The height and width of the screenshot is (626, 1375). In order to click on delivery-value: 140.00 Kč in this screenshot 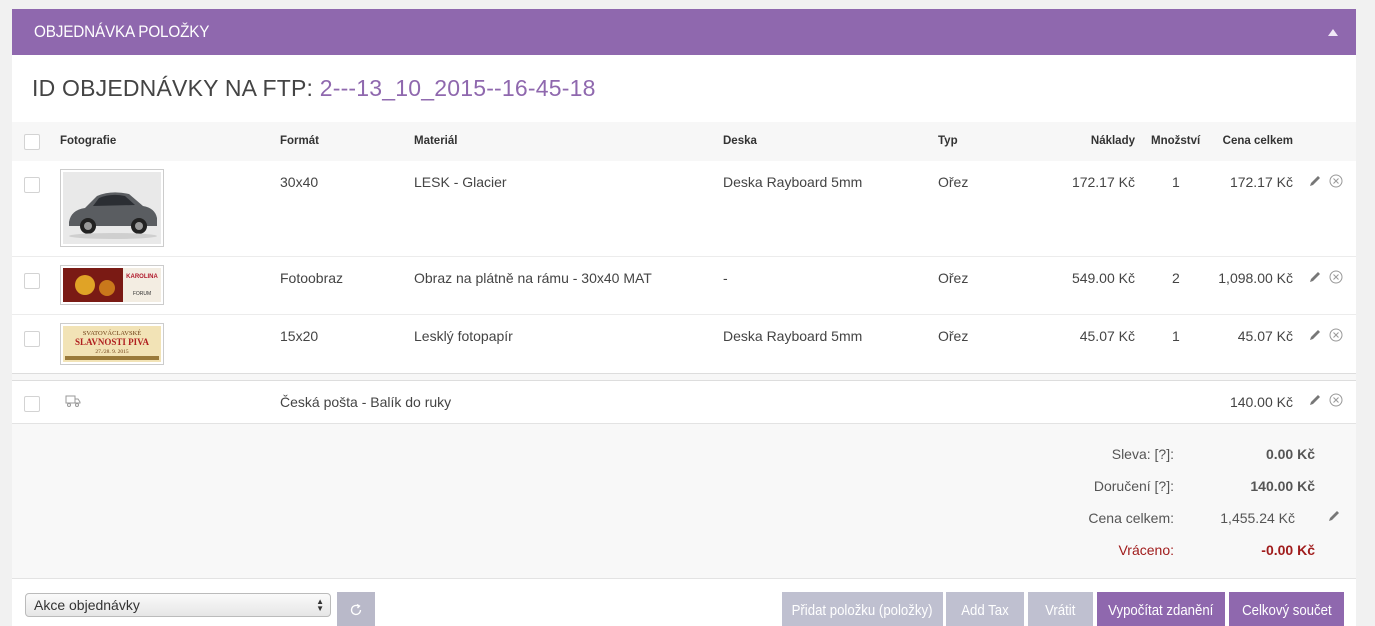, I will do `click(1282, 486)`.